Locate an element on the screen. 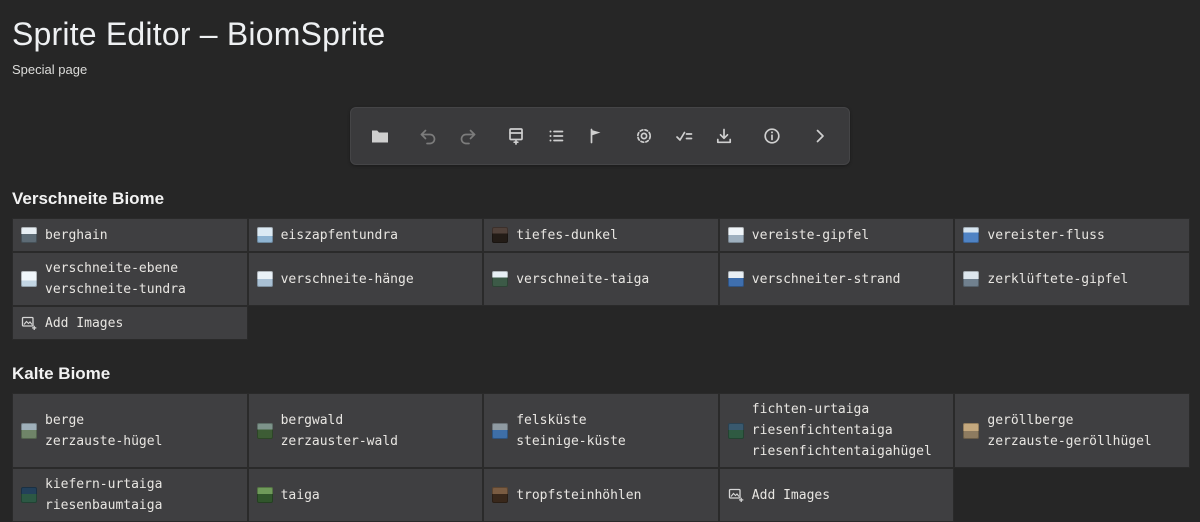  undo-icon is located at coordinates (428, 137).